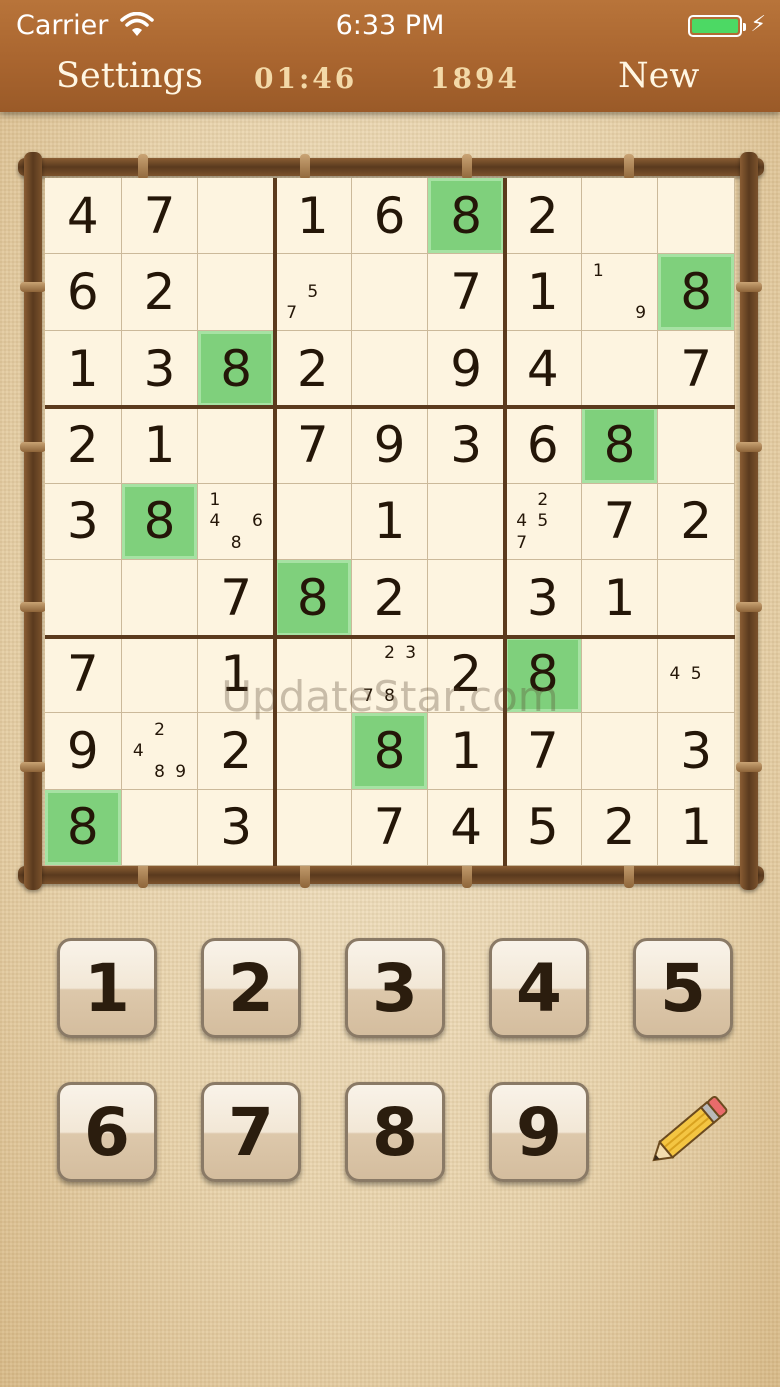 The height and width of the screenshot is (1387, 780). I want to click on new-game-button: New, so click(658, 76).